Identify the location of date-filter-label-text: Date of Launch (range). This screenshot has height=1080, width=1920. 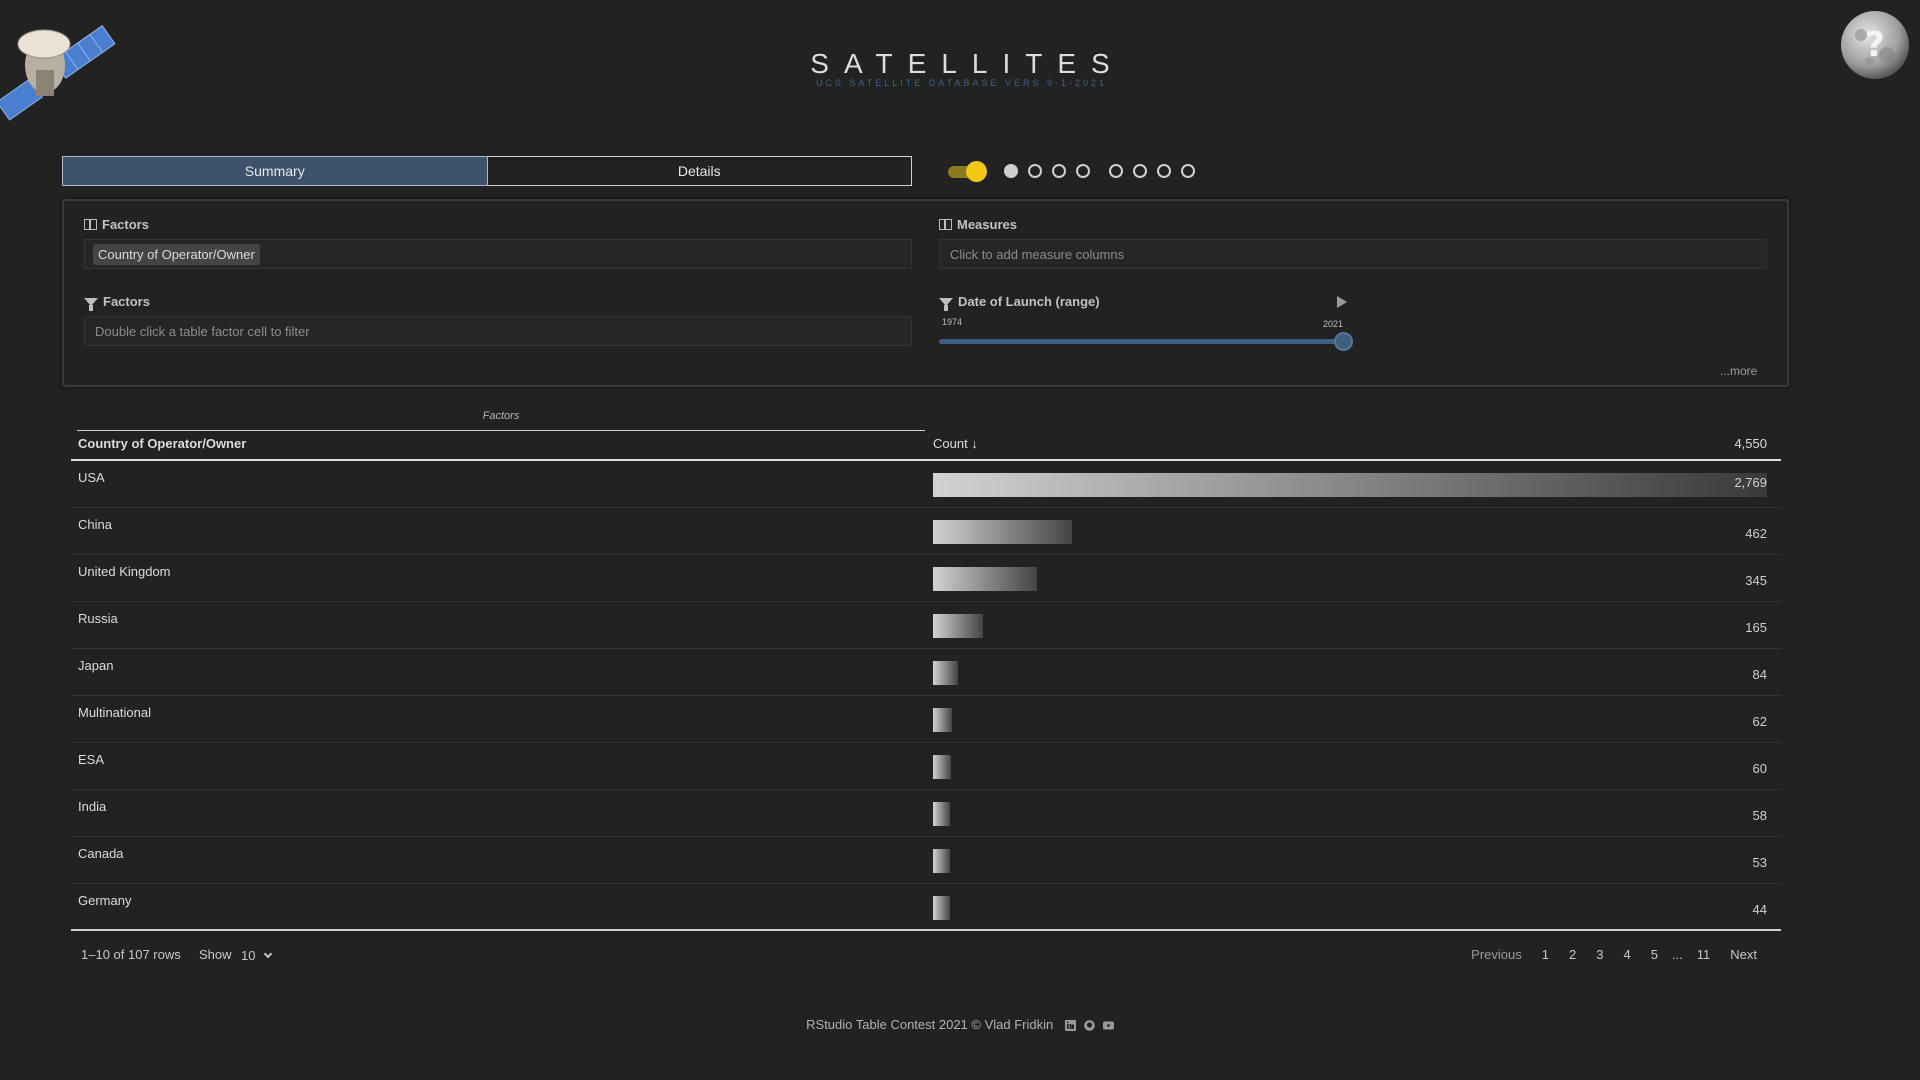
(1029, 301).